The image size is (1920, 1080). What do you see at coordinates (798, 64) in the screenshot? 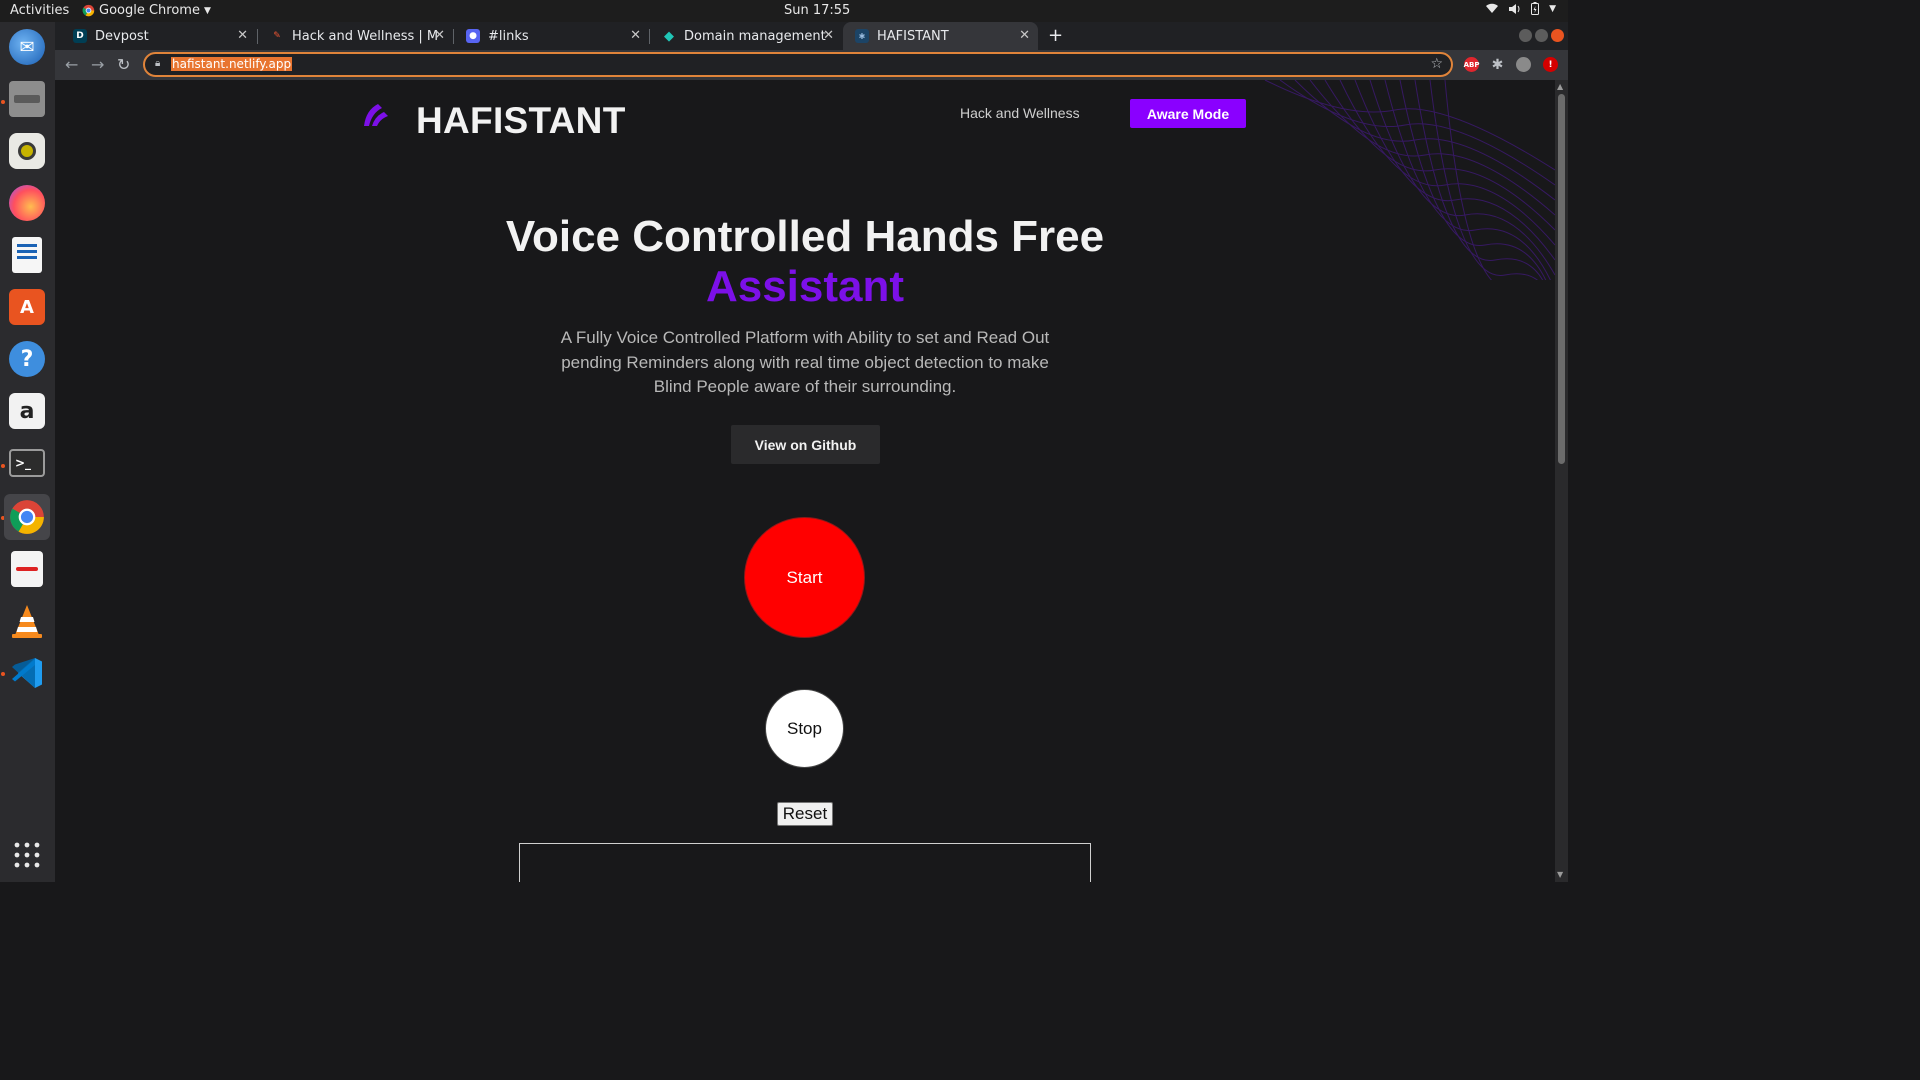
I see `address-bar: 🔒︎ hafistant.netlify.app ☆` at bounding box center [798, 64].